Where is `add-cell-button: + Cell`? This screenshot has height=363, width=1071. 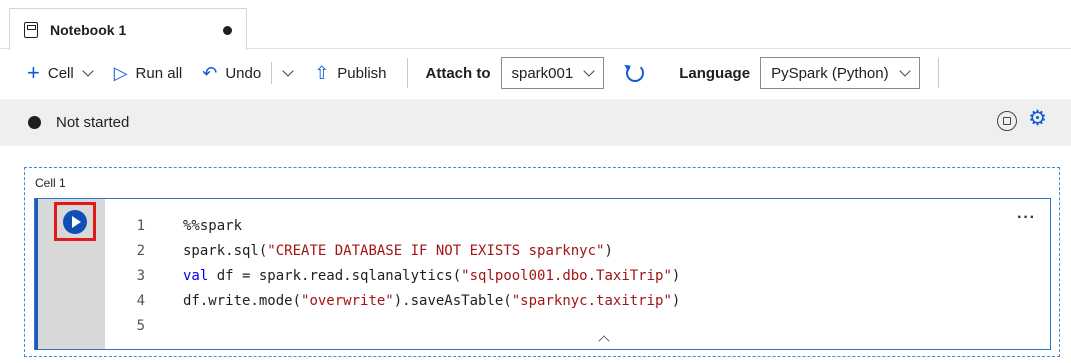
add-cell-button: + Cell is located at coordinates (60, 73).